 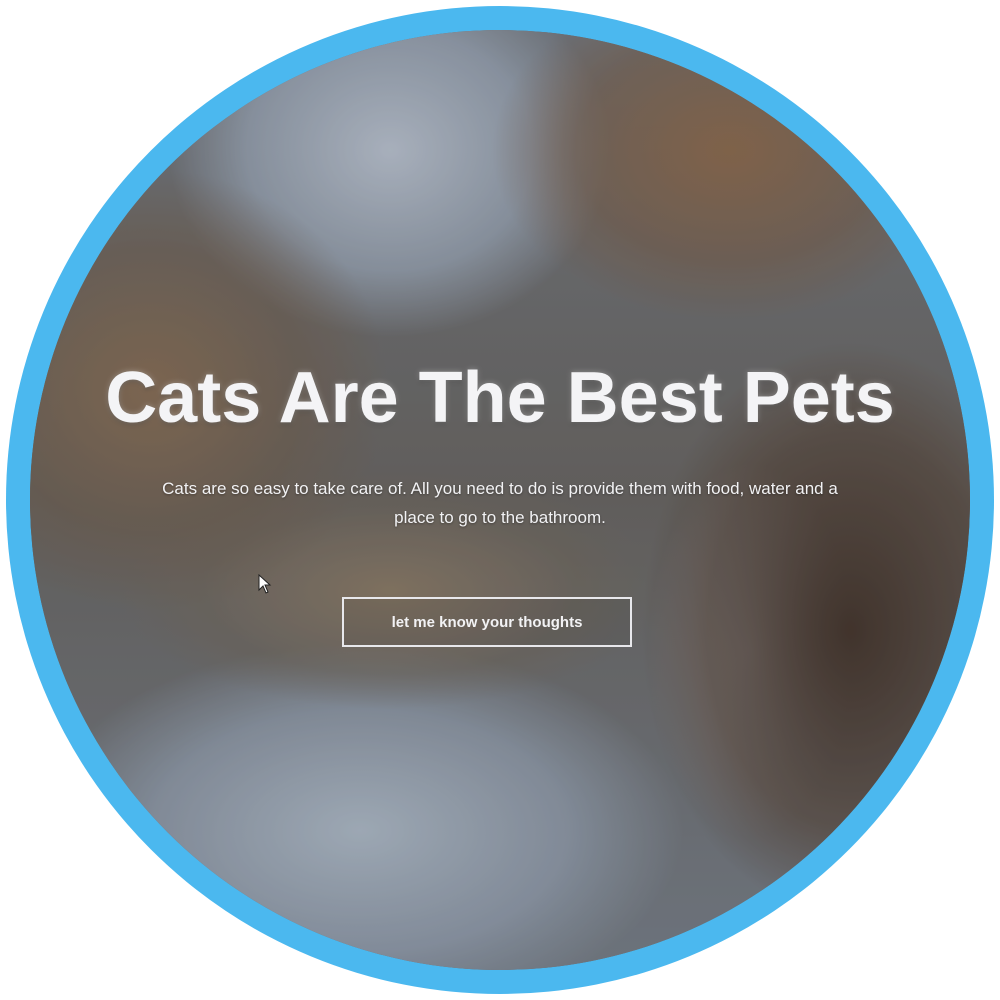 What do you see at coordinates (265, 584) in the screenshot?
I see `mouse-pointer-icon` at bounding box center [265, 584].